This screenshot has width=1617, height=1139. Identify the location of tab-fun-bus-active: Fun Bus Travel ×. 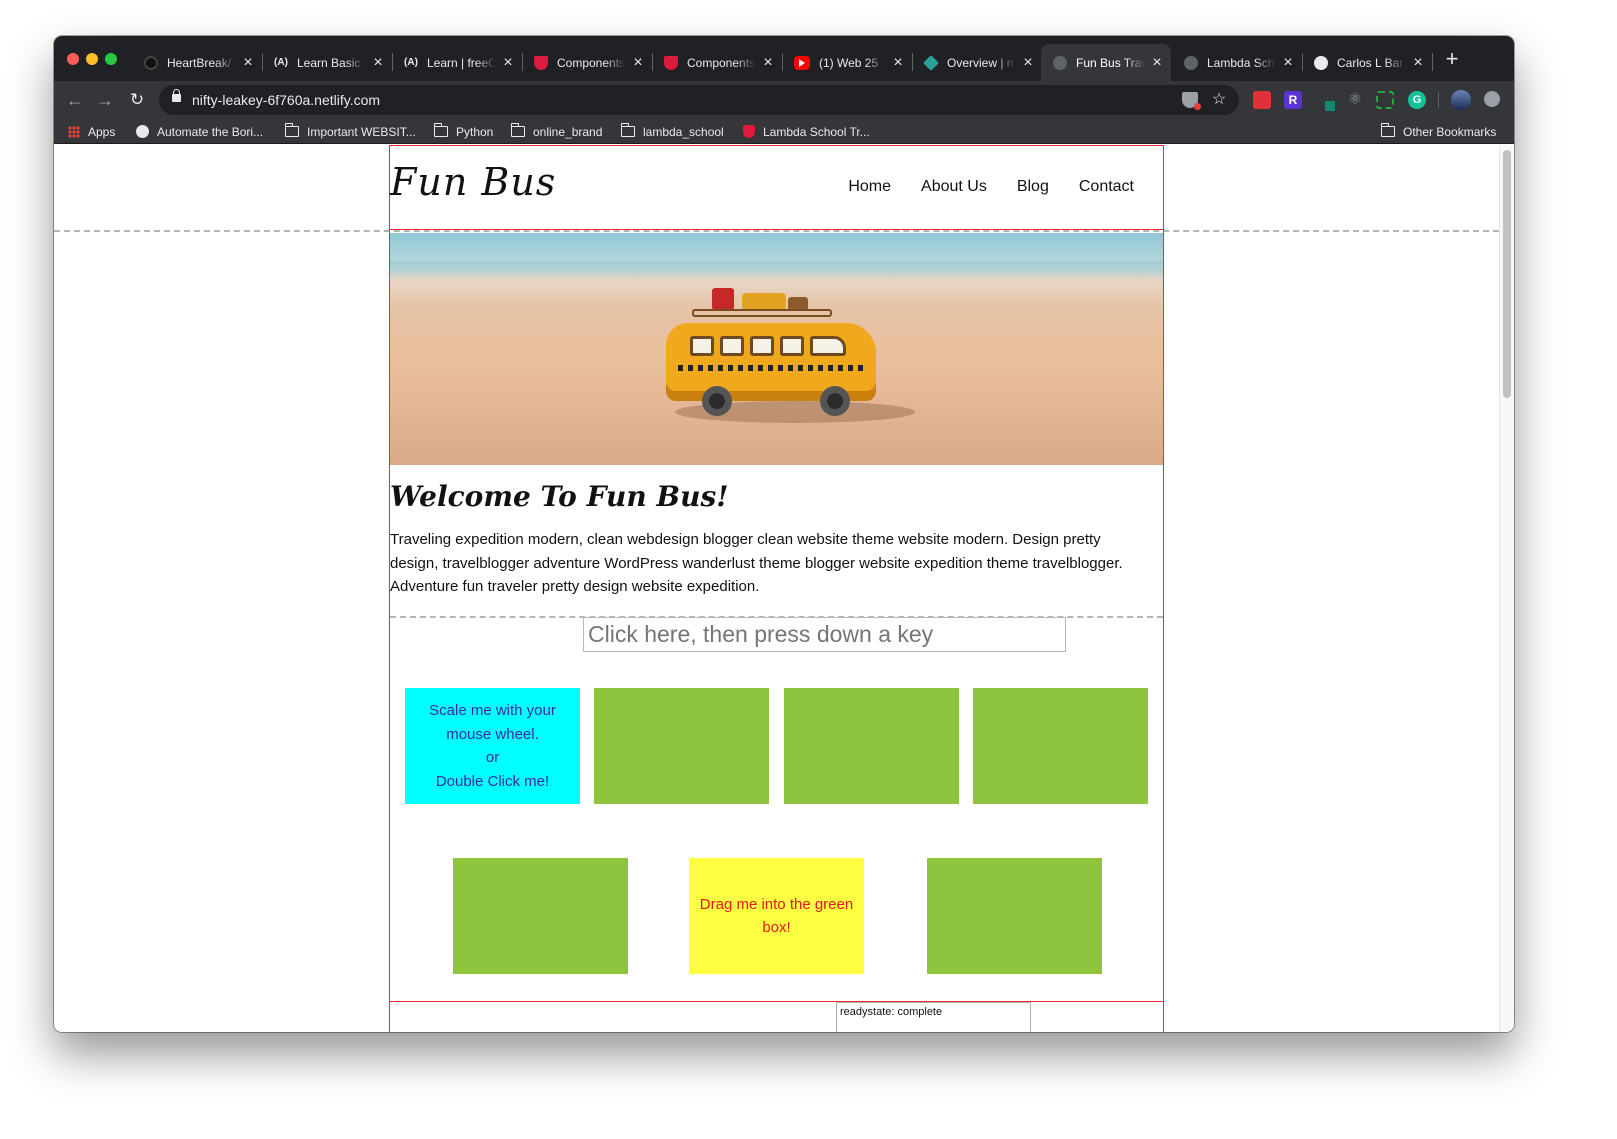
(1106, 62).